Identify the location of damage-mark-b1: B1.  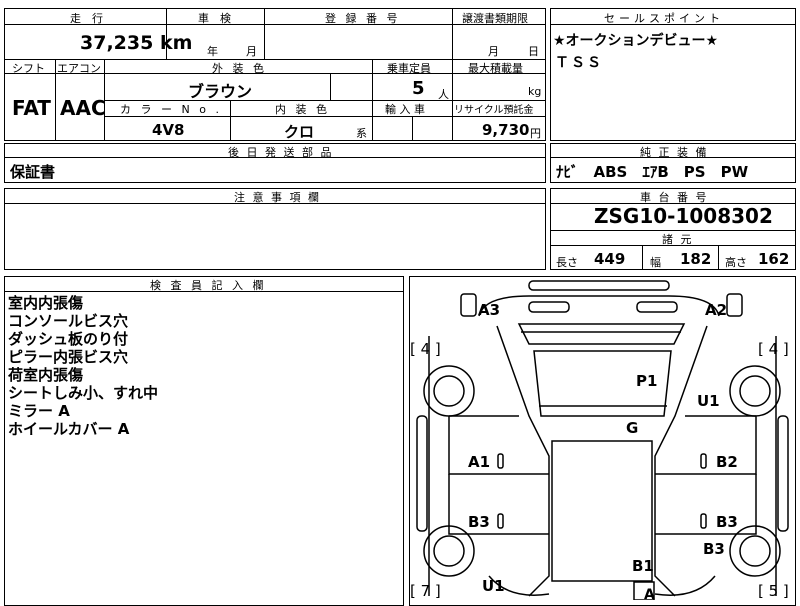
(643, 566).